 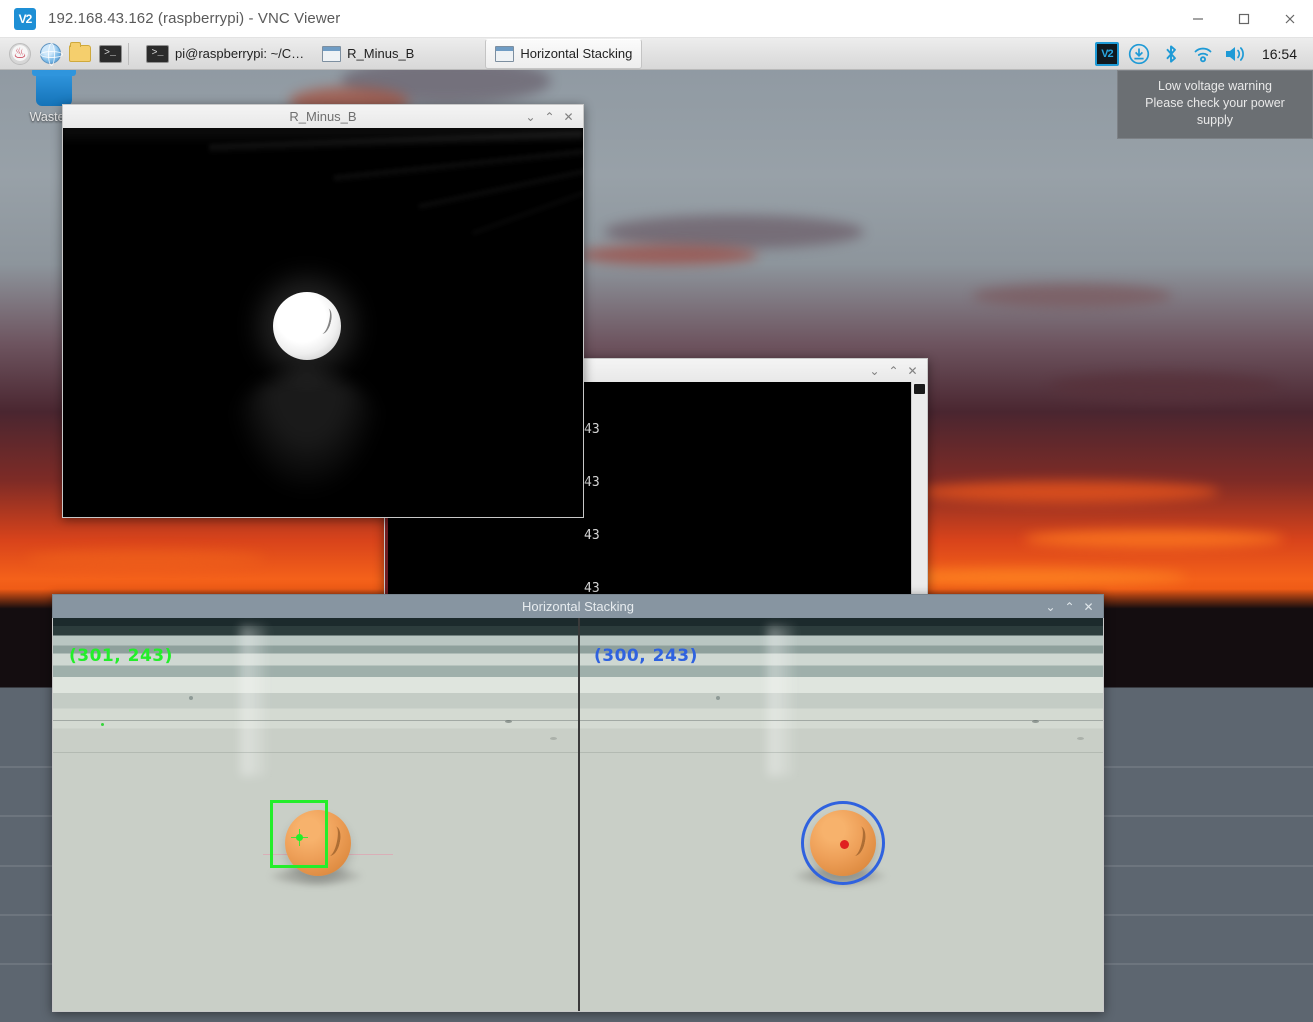 I want to click on vnc-window-controls, so click(x=1244, y=19).